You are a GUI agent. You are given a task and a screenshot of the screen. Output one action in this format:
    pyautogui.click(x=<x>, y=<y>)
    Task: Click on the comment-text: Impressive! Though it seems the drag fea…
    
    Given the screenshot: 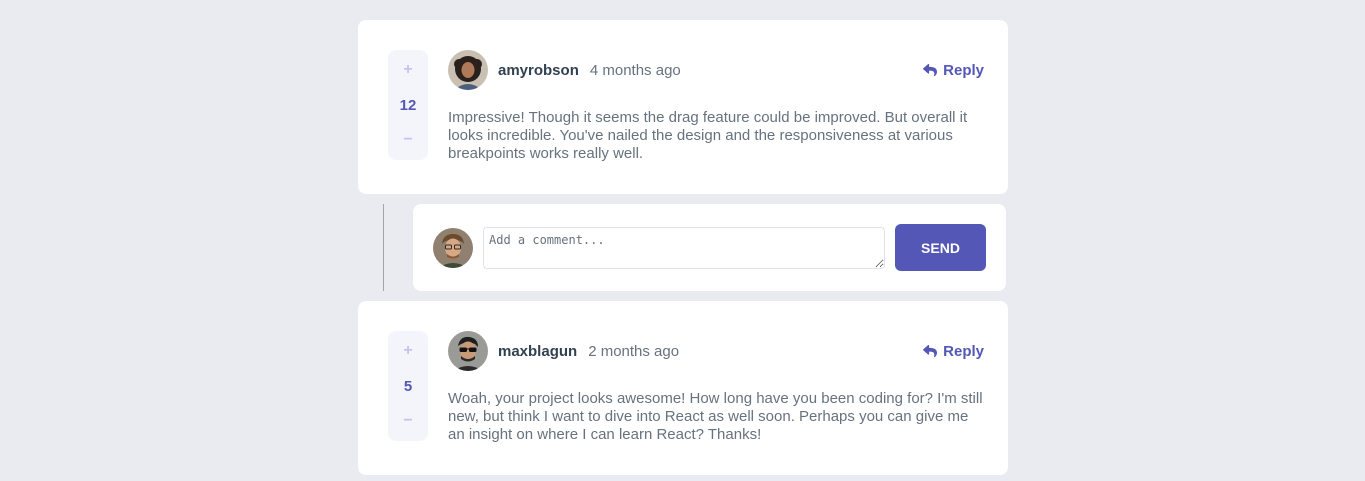 What is the action you would take?
    pyautogui.click(x=708, y=135)
    